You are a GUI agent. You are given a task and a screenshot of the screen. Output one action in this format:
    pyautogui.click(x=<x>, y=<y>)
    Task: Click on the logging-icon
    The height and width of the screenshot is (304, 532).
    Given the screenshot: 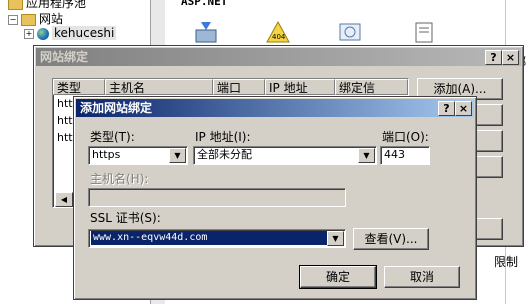 What is the action you would take?
    pyautogui.click(x=424, y=32)
    